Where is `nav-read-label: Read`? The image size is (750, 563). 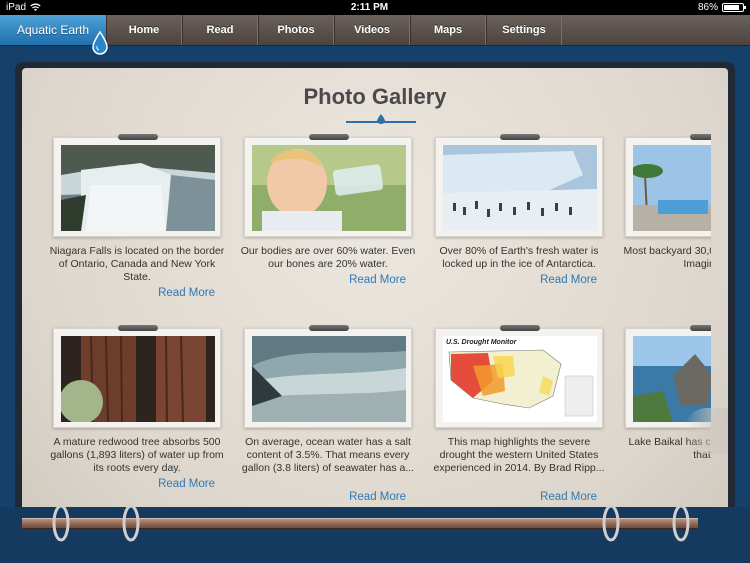
nav-read-label: Read is located at coordinates (220, 30).